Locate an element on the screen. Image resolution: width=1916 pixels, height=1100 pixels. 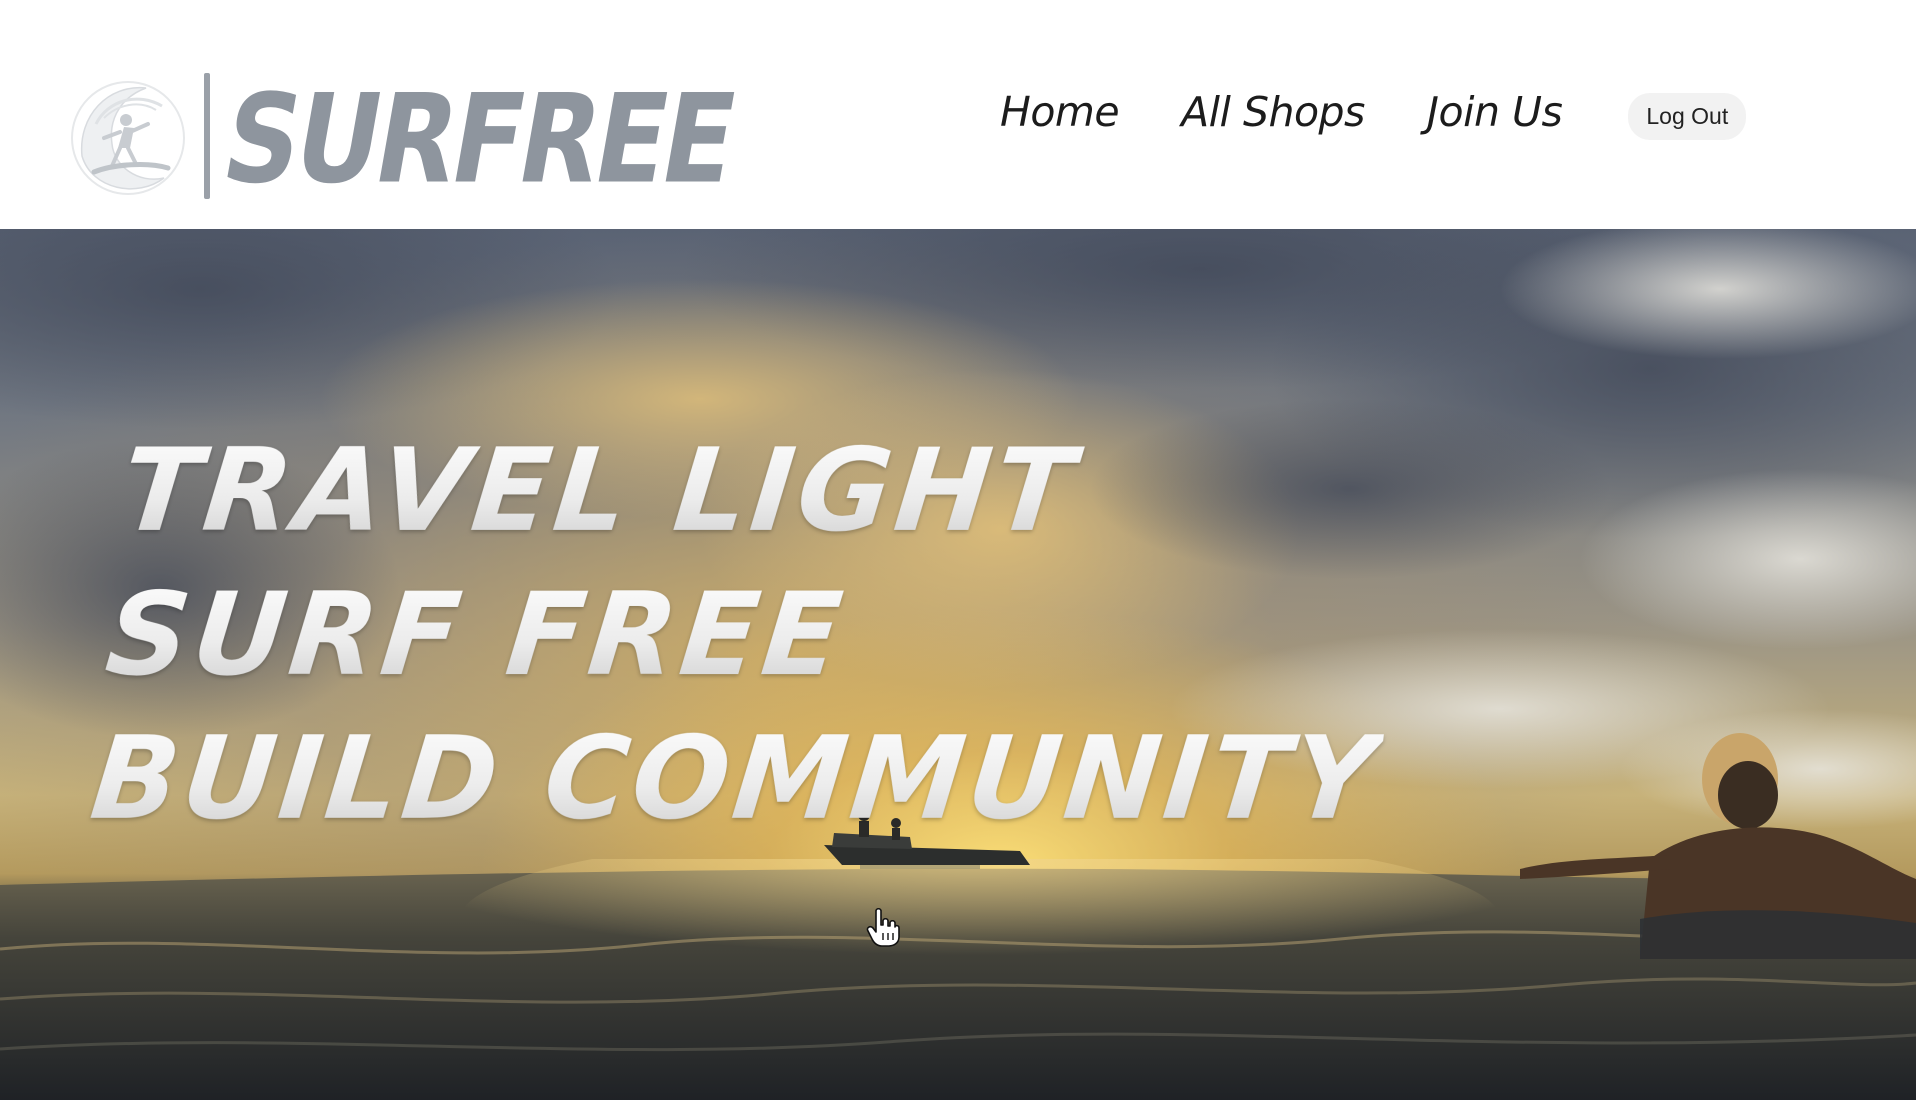
surfer-wave-icon is located at coordinates (128, 138).